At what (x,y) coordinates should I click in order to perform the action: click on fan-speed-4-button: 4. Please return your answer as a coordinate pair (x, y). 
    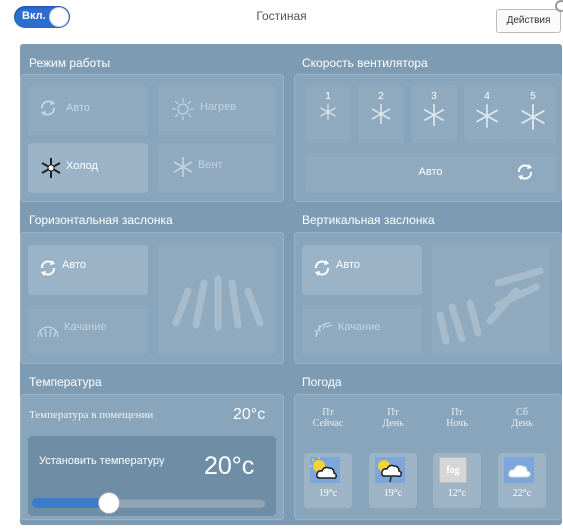
    Looking at the image, I should click on (487, 114).